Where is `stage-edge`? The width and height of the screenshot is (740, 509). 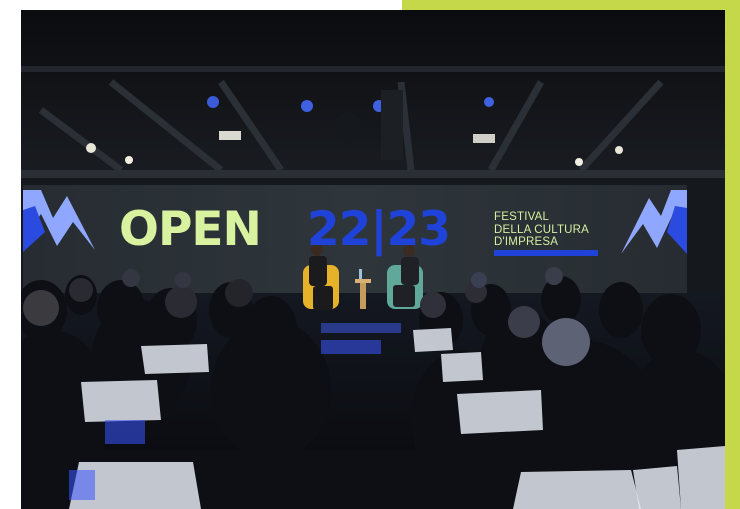
stage-edge is located at coordinates (361, 328).